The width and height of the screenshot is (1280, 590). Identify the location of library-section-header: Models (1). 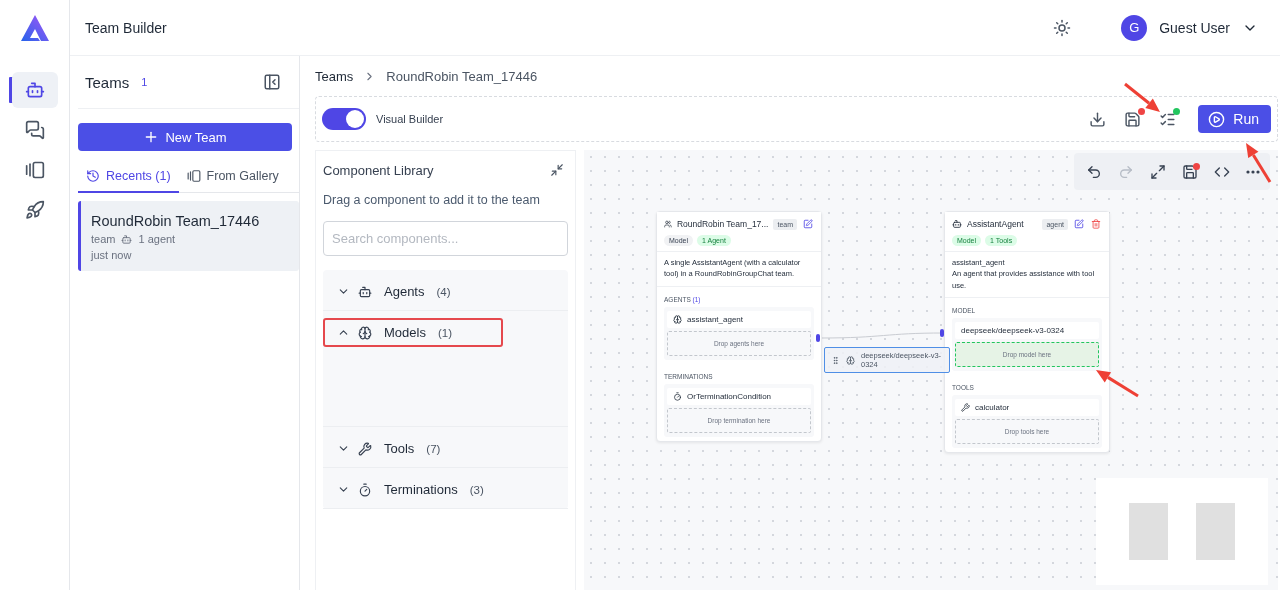
(413, 332).